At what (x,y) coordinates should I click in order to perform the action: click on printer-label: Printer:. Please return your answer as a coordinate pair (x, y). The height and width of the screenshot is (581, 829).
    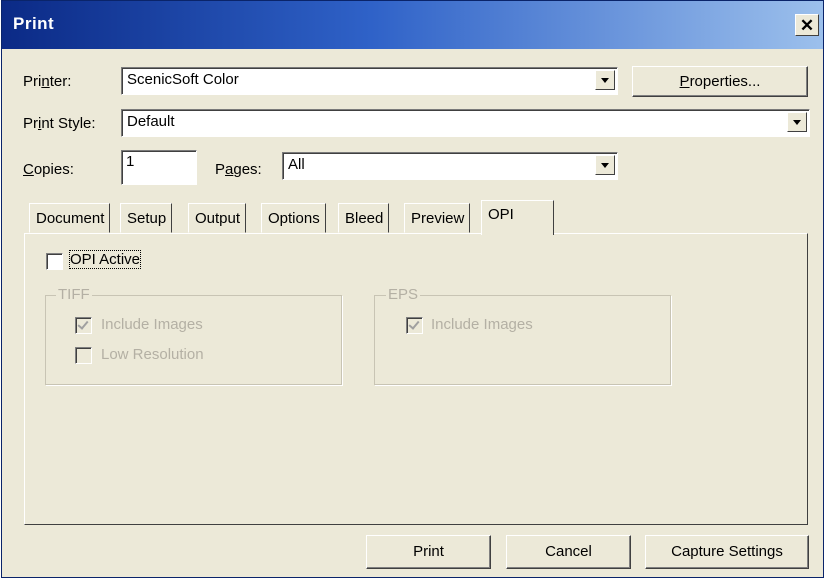
    Looking at the image, I should click on (47, 81).